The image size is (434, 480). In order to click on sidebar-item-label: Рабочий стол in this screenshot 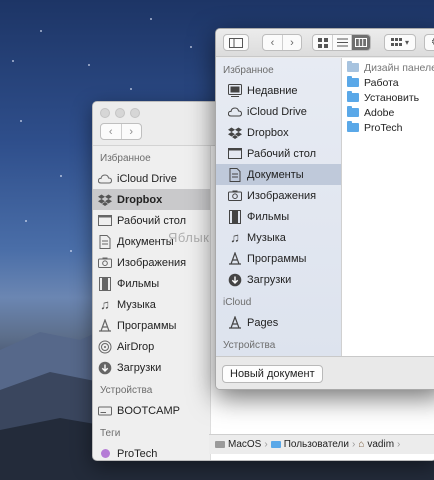, I will do `click(152, 220)`.